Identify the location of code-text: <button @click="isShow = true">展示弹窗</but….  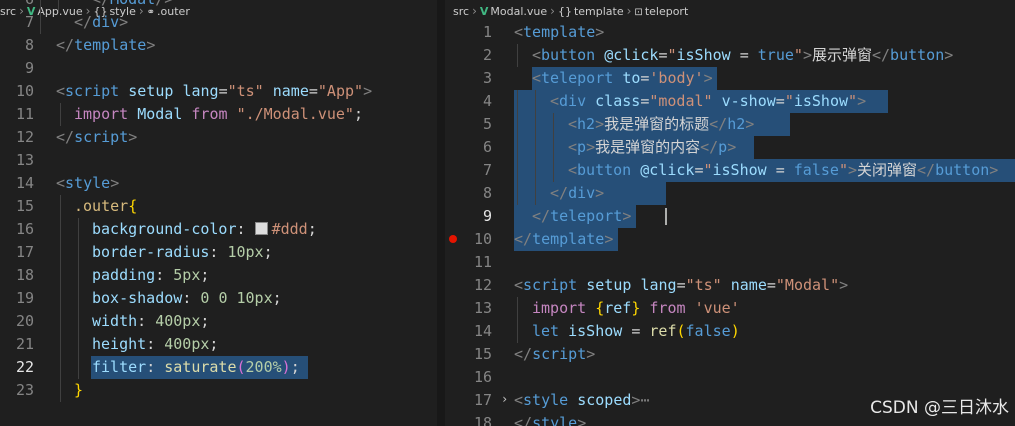
(742, 55).